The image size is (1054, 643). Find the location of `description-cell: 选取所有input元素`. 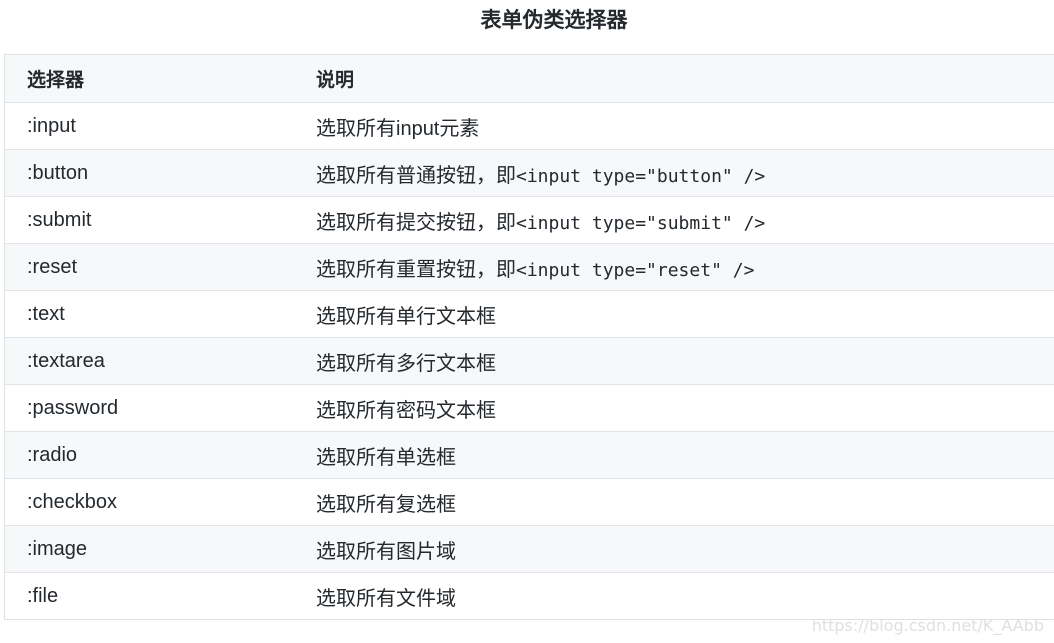

description-cell: 选取所有input元素 is located at coordinates (685, 126).